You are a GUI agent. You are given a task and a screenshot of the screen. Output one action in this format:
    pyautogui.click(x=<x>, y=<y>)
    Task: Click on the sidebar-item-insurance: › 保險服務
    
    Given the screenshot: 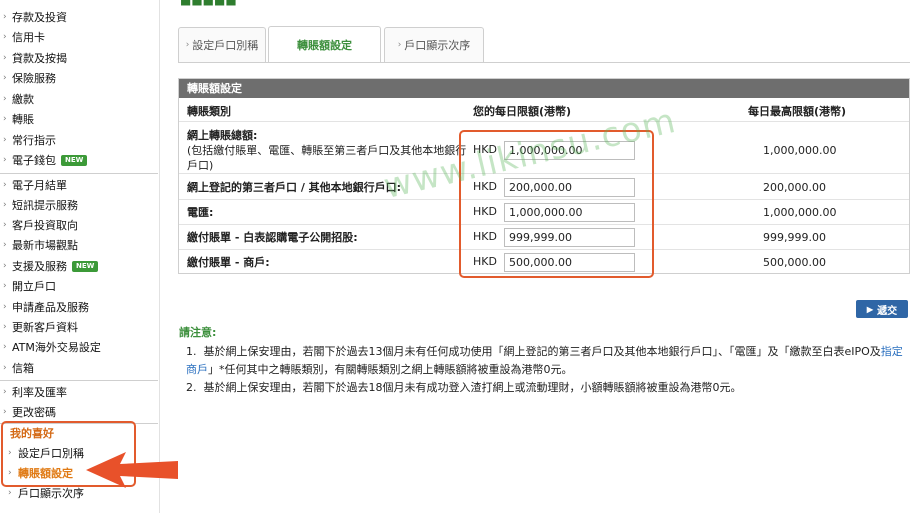 What is the action you would take?
    pyautogui.click(x=79, y=78)
    